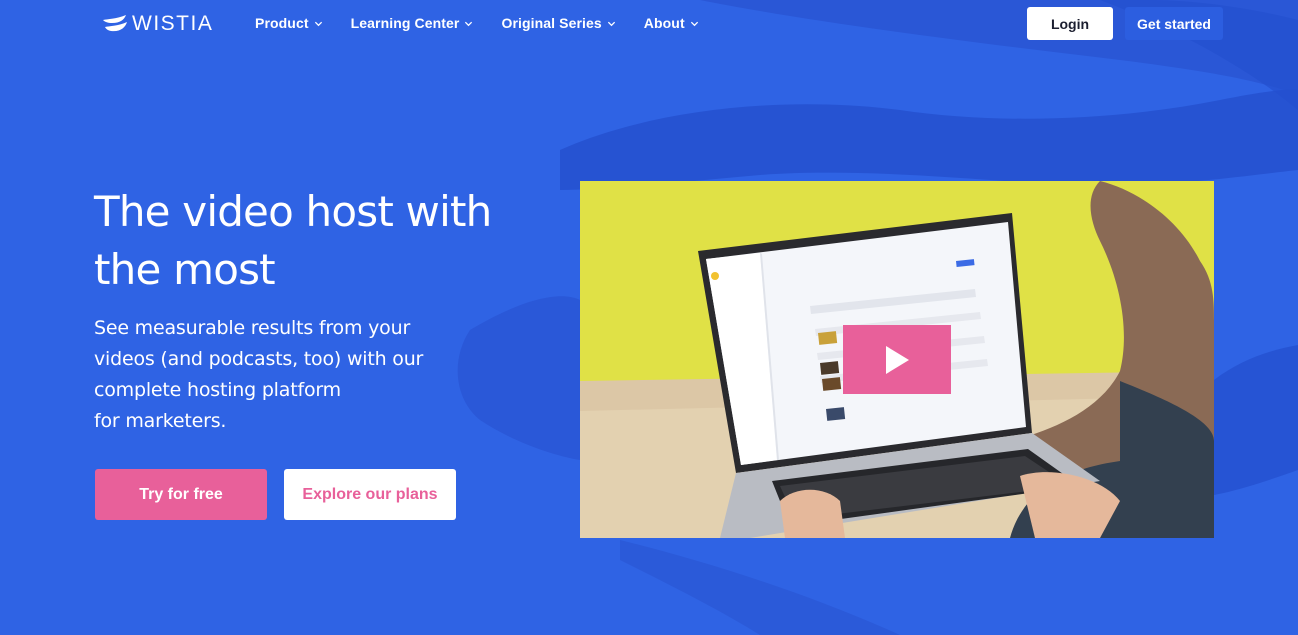 The image size is (1298, 635). Describe the element at coordinates (370, 494) in the screenshot. I see `explore-plans-button: Explore our plans` at that location.